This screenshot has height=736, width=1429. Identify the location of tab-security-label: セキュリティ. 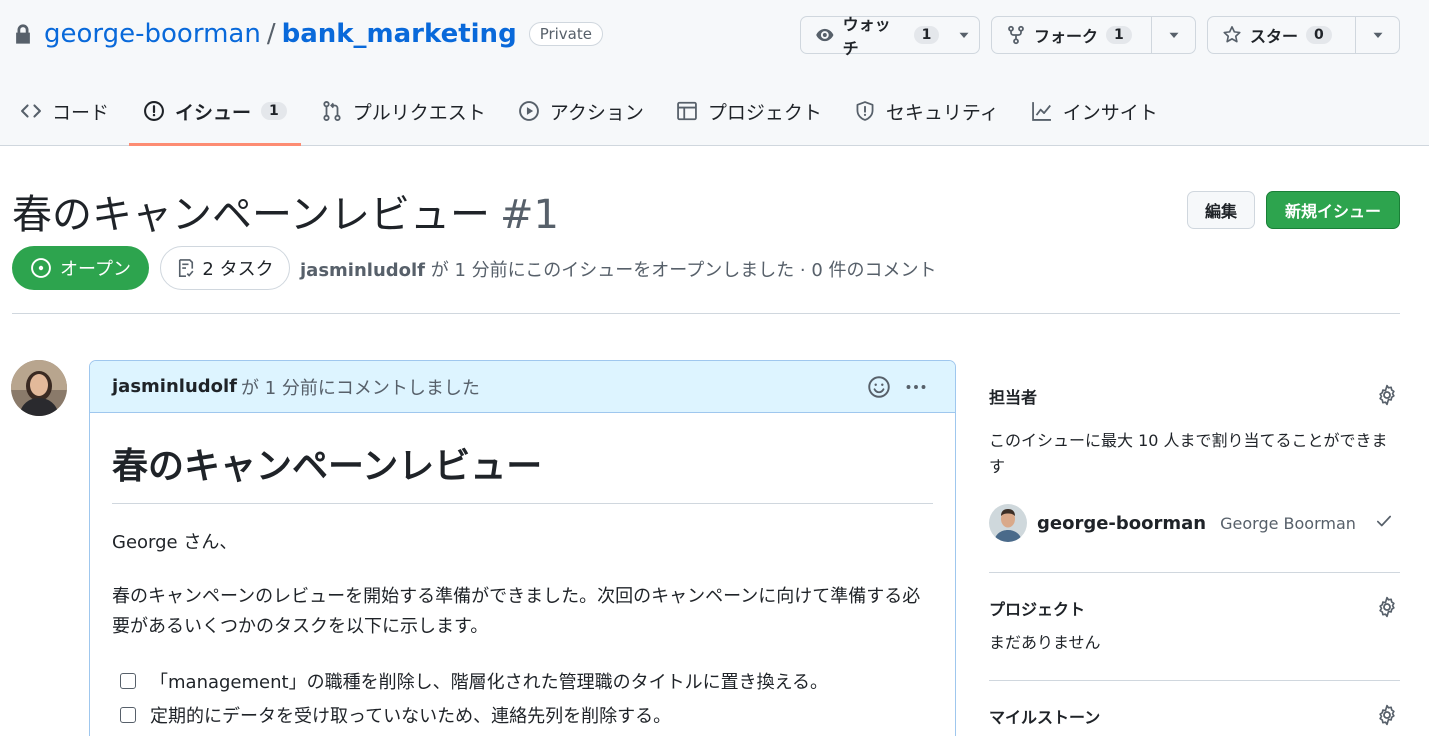
(942, 112).